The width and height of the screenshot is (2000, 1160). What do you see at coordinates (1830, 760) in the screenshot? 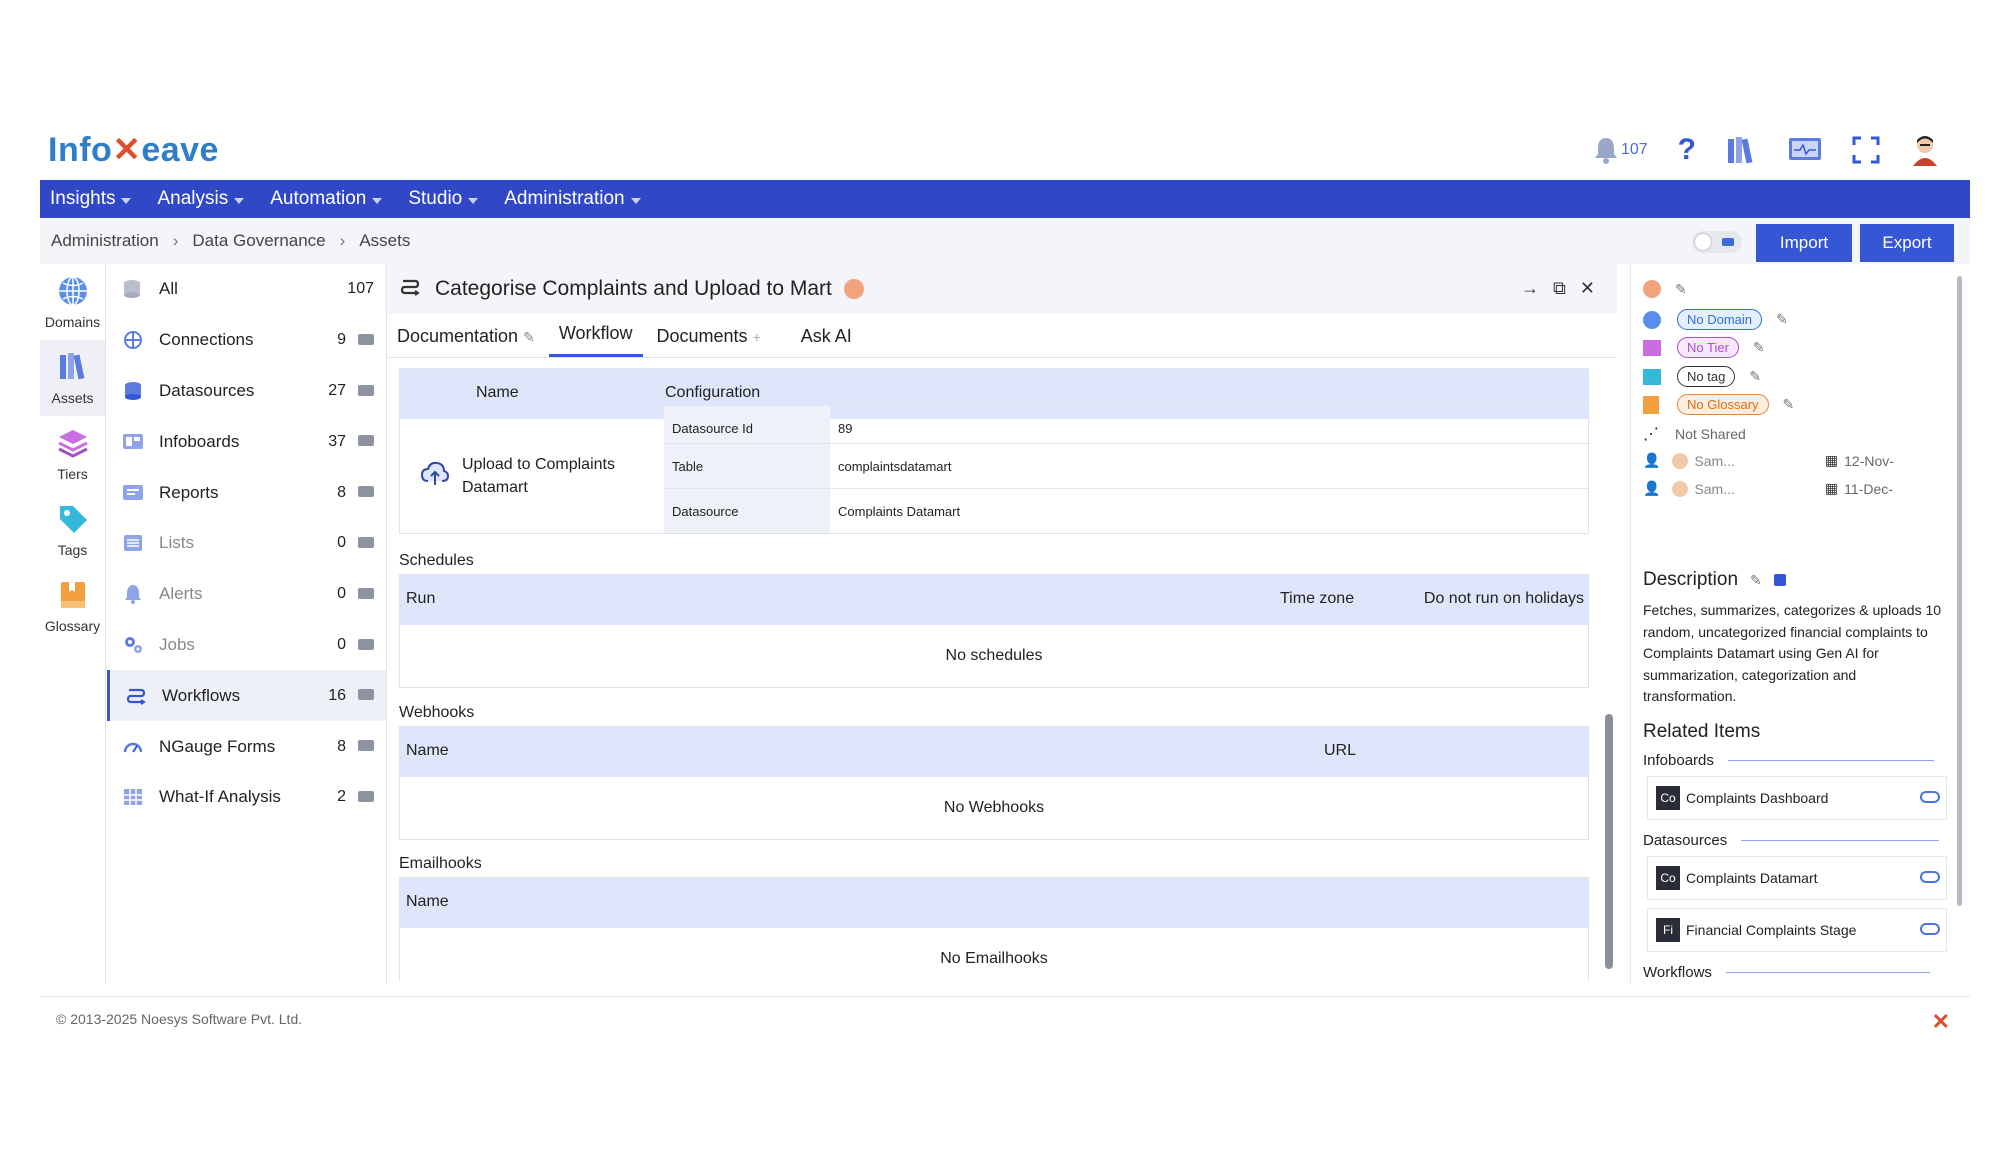
I see `divider` at bounding box center [1830, 760].